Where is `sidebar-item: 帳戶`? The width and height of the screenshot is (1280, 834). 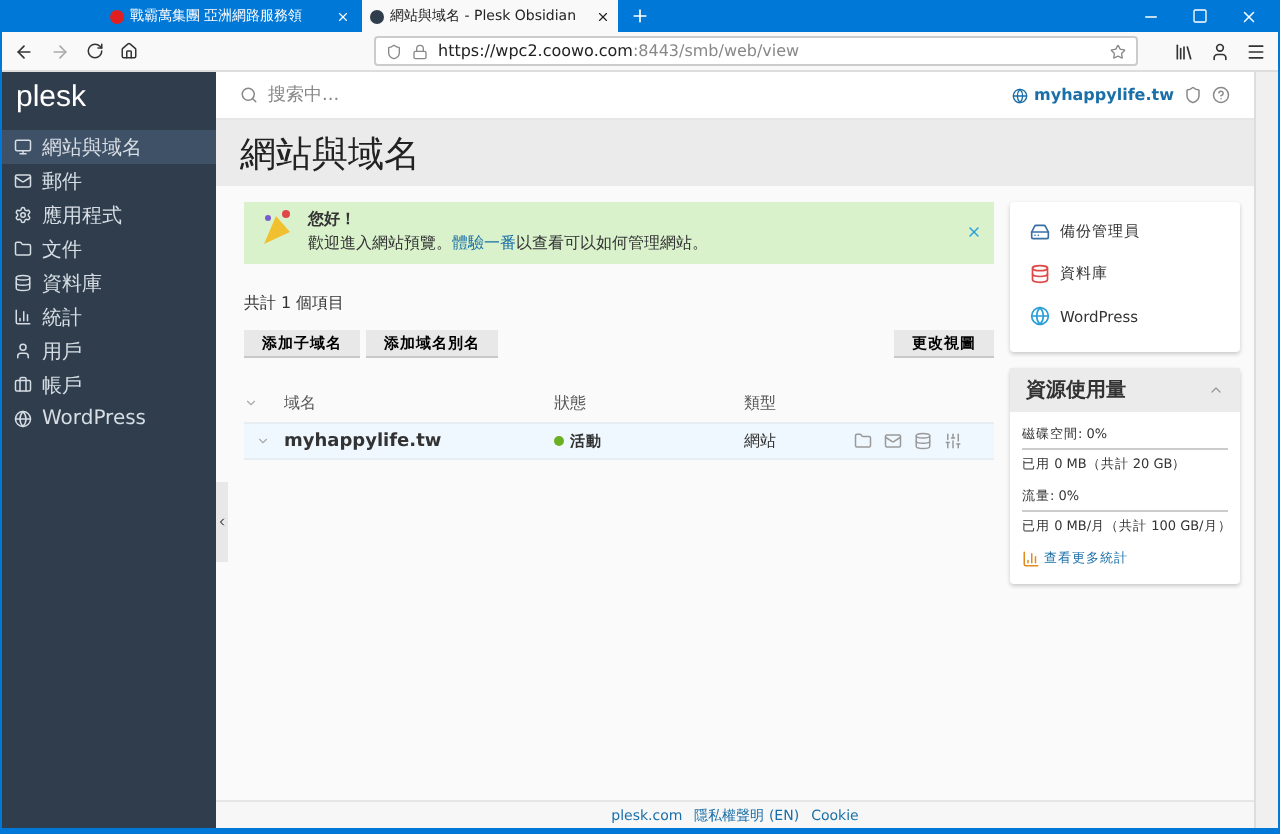 sidebar-item: 帳戶 is located at coordinates (109, 385).